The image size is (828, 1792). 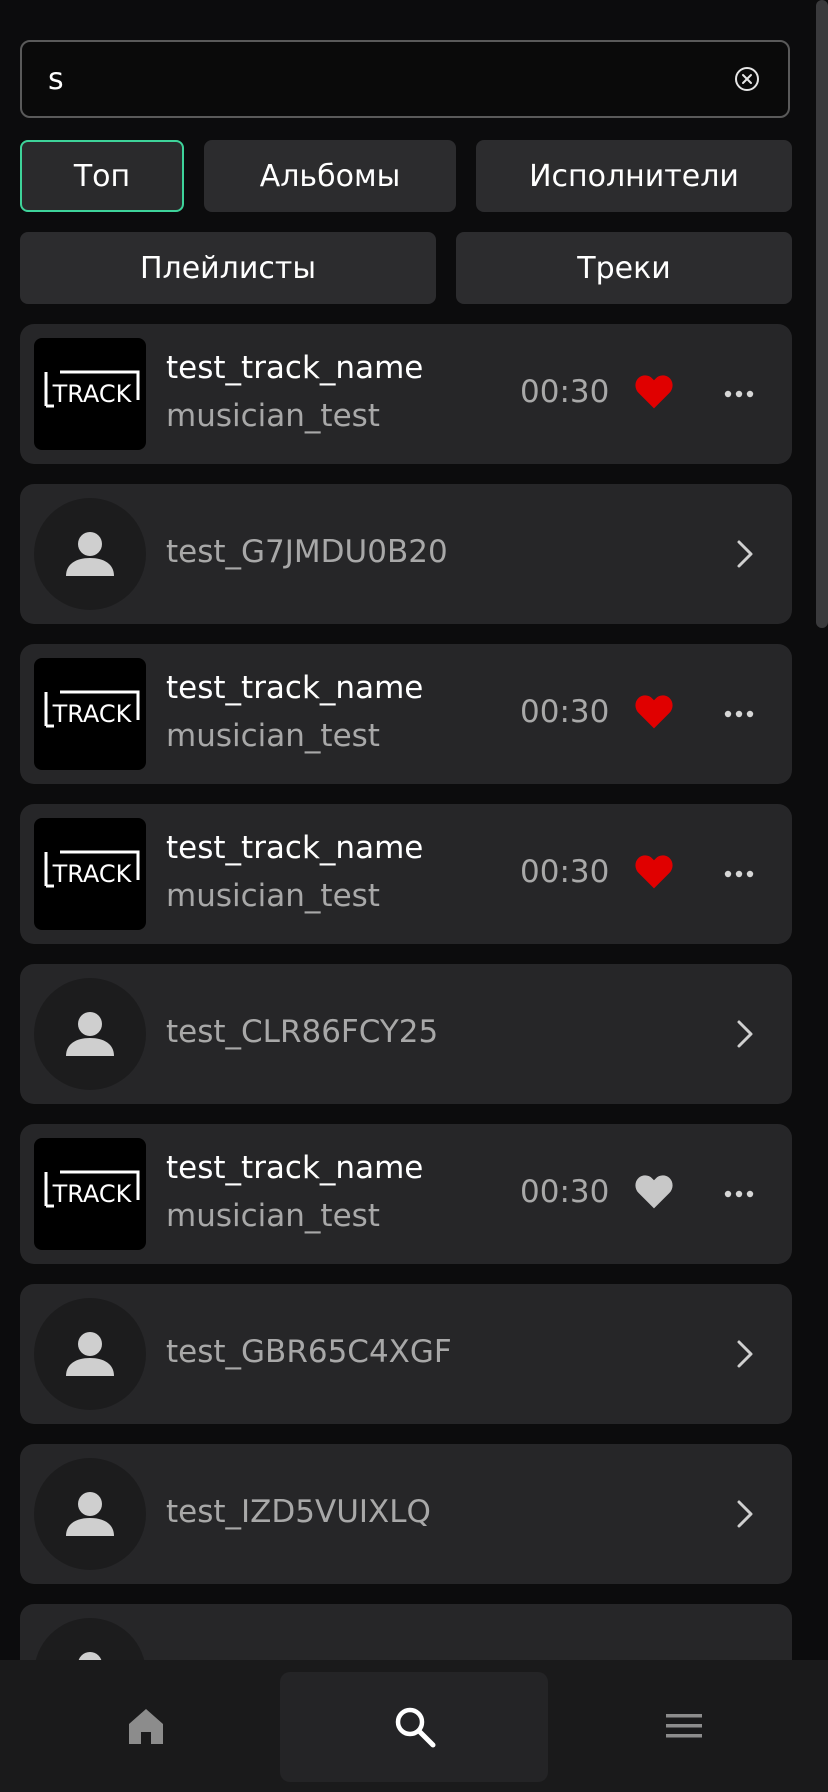 I want to click on filter-chip-tracks: Треки, so click(x=624, y=268).